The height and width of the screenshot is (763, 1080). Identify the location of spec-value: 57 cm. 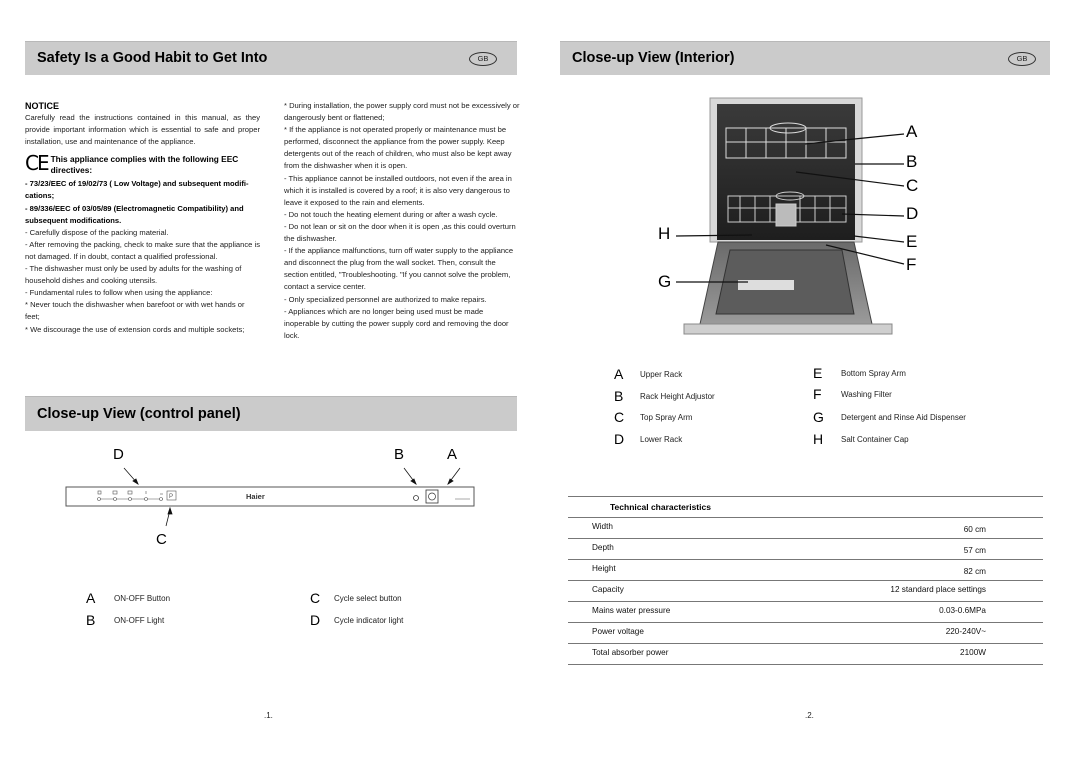
(974, 550).